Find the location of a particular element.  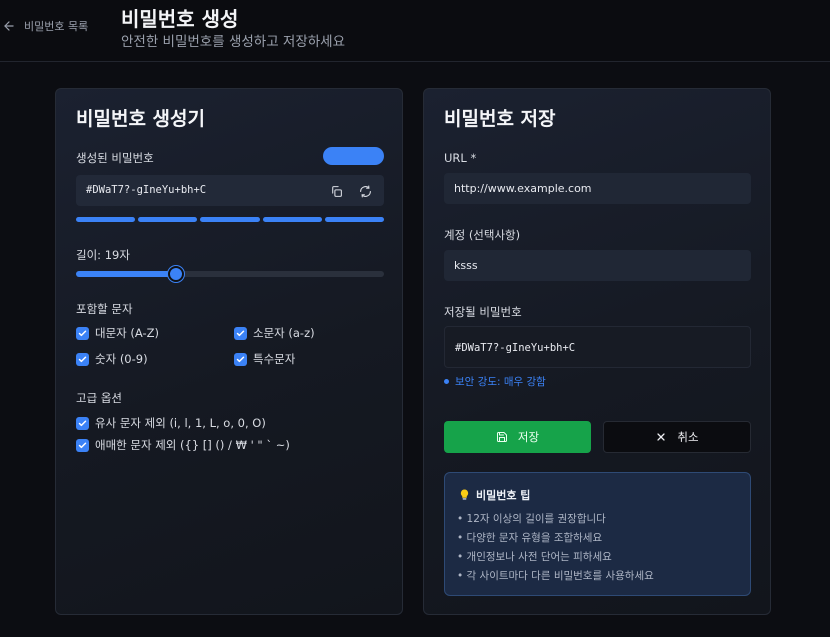

save-button-label: 저장 is located at coordinates (528, 437).